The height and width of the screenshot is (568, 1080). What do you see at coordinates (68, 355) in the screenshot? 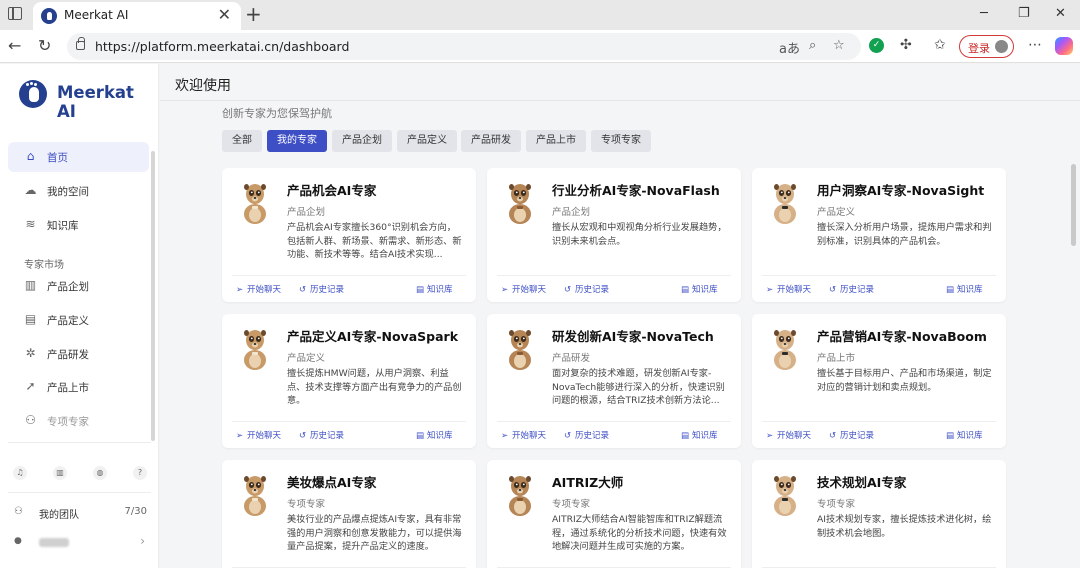
I see `sidebar-item-label: 产品研发` at bounding box center [68, 355].